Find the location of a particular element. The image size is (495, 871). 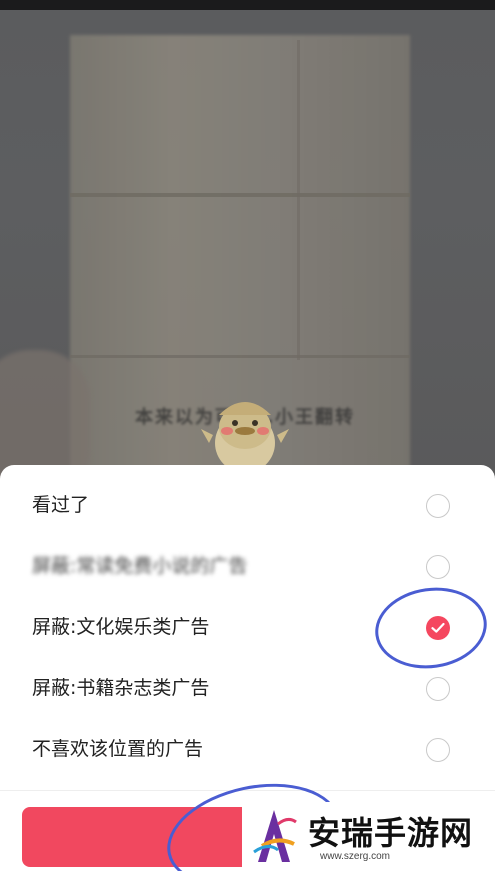

option-label: 屏蔽:常读免费小说的广告 is located at coordinates (140, 566).